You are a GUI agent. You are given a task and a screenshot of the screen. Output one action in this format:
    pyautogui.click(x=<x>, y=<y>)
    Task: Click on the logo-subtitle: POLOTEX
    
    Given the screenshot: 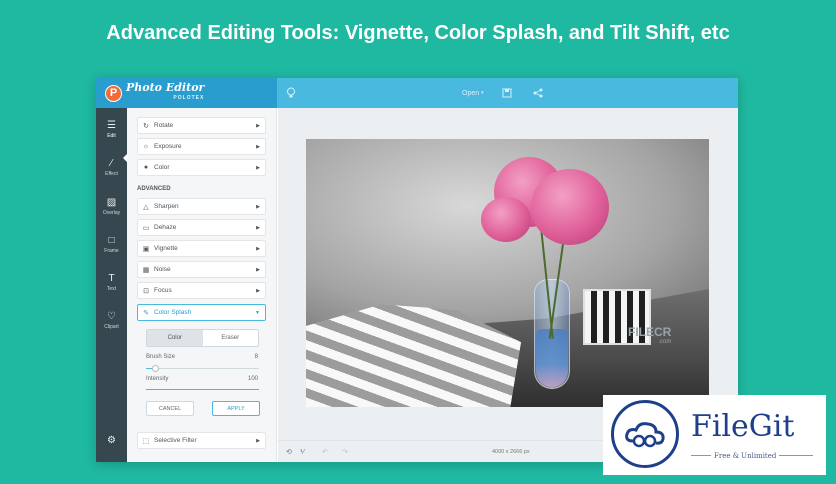 What is the action you would take?
    pyautogui.click(x=189, y=98)
    